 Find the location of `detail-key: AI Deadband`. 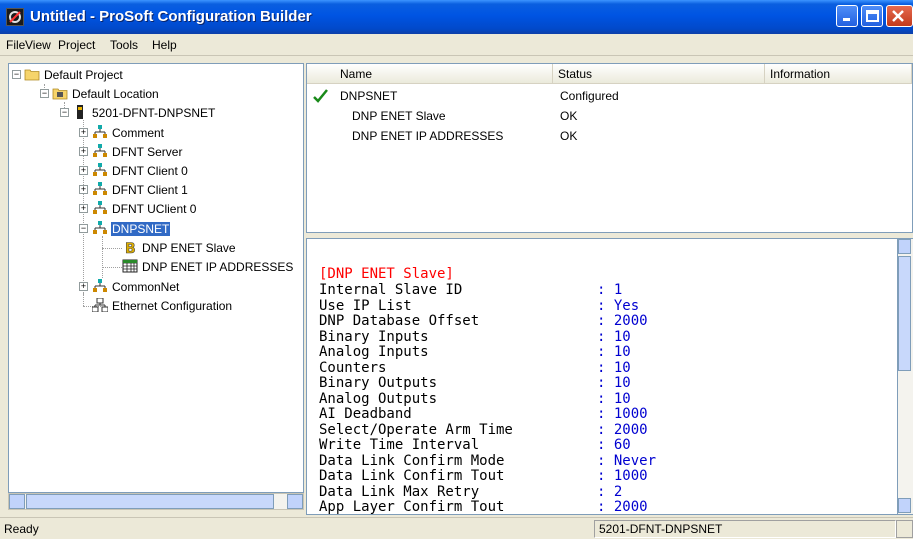

detail-key: AI Deadband is located at coordinates (365, 414).